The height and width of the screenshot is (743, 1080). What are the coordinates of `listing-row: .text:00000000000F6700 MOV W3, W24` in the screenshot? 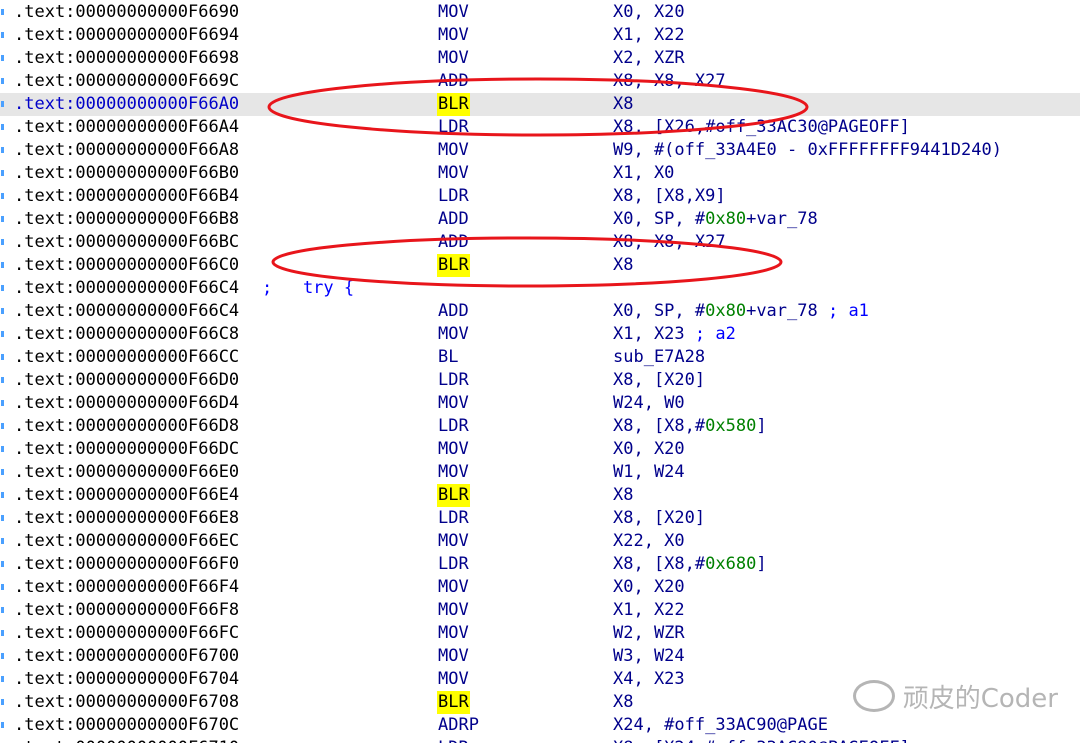 It's located at (540, 656).